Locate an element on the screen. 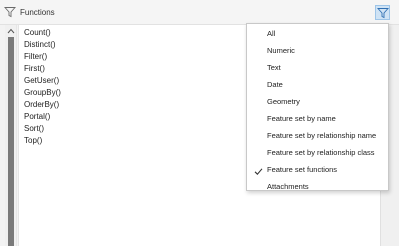  menu-item-geometry: Geometry is located at coordinates (317, 101).